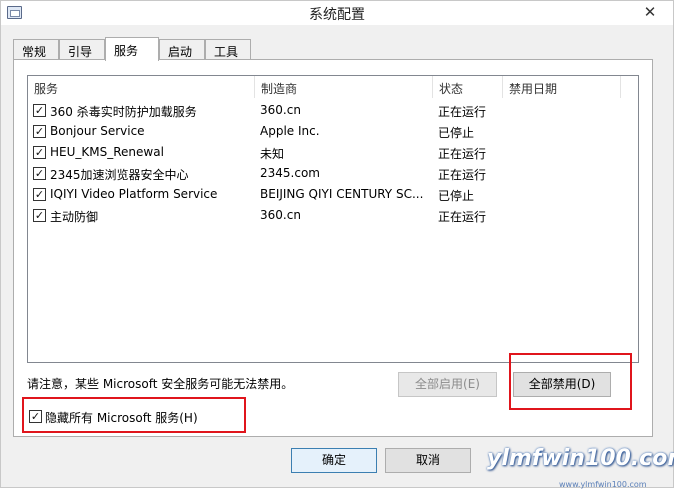  I want to click on watermark-text: ylmfwin100.com, so click(580, 458).